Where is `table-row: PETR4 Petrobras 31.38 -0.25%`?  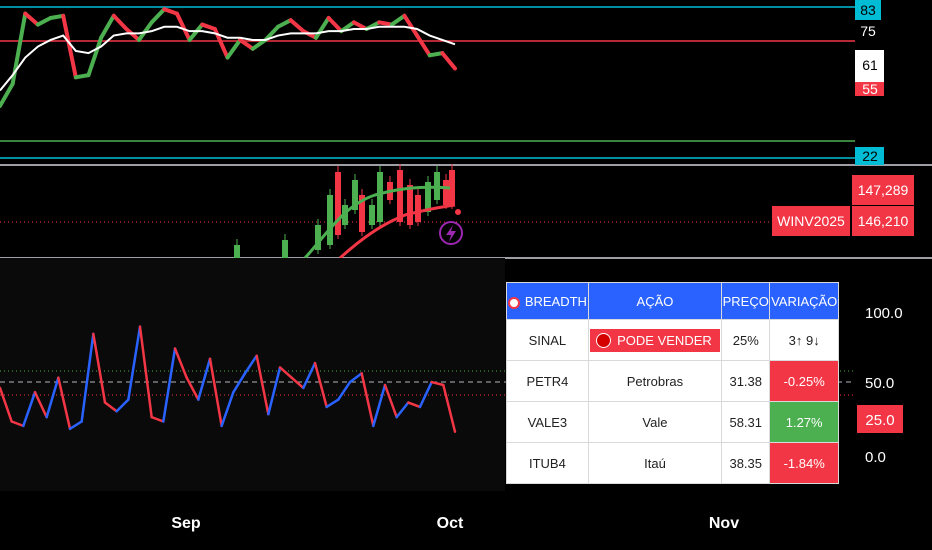 table-row: PETR4 Petrobras 31.38 -0.25% is located at coordinates (672, 381).